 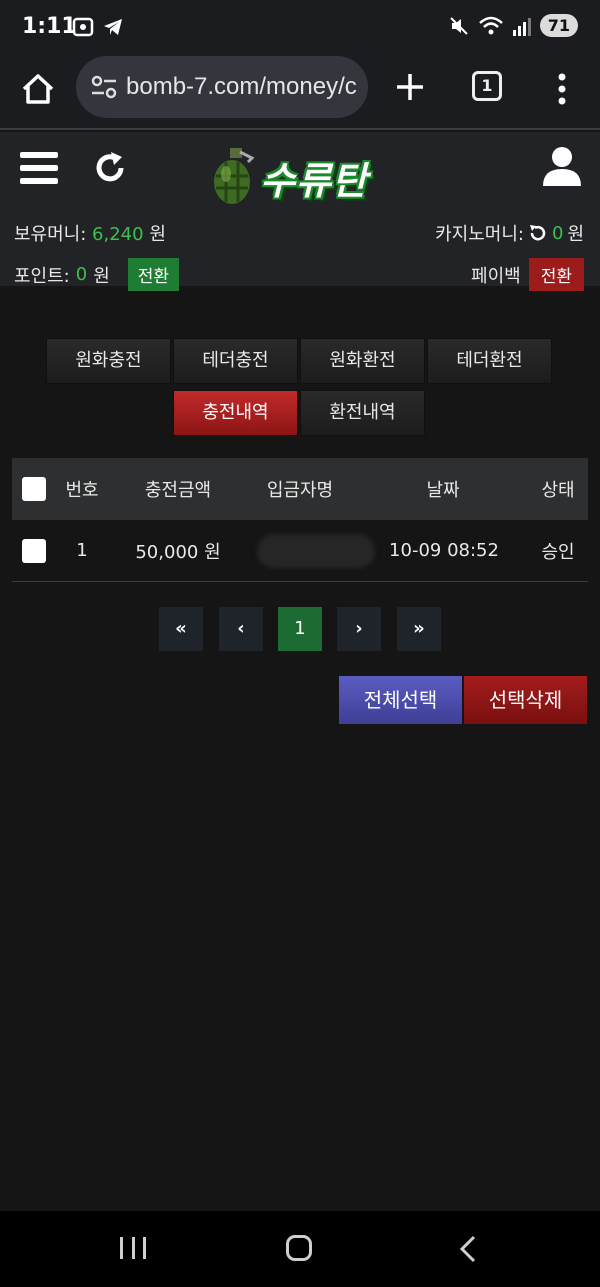 What do you see at coordinates (314, 181) in the screenshot?
I see `logo-text: 수류탄` at bounding box center [314, 181].